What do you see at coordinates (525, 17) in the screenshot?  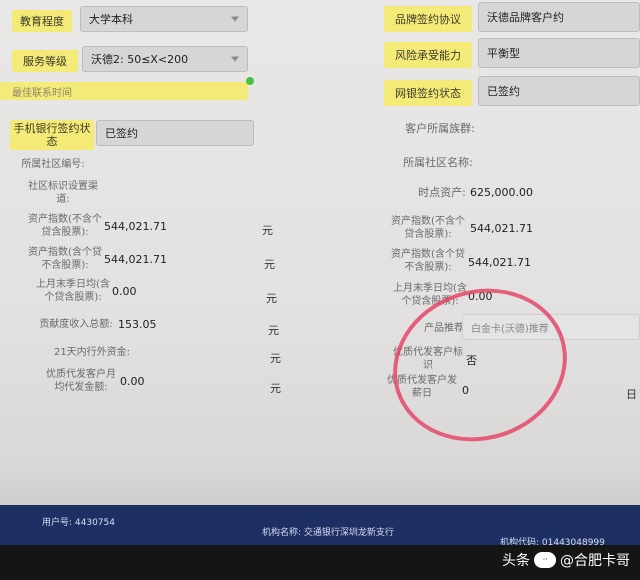 I see `brand-agreement-value: 沃德品牌客户约` at bounding box center [525, 17].